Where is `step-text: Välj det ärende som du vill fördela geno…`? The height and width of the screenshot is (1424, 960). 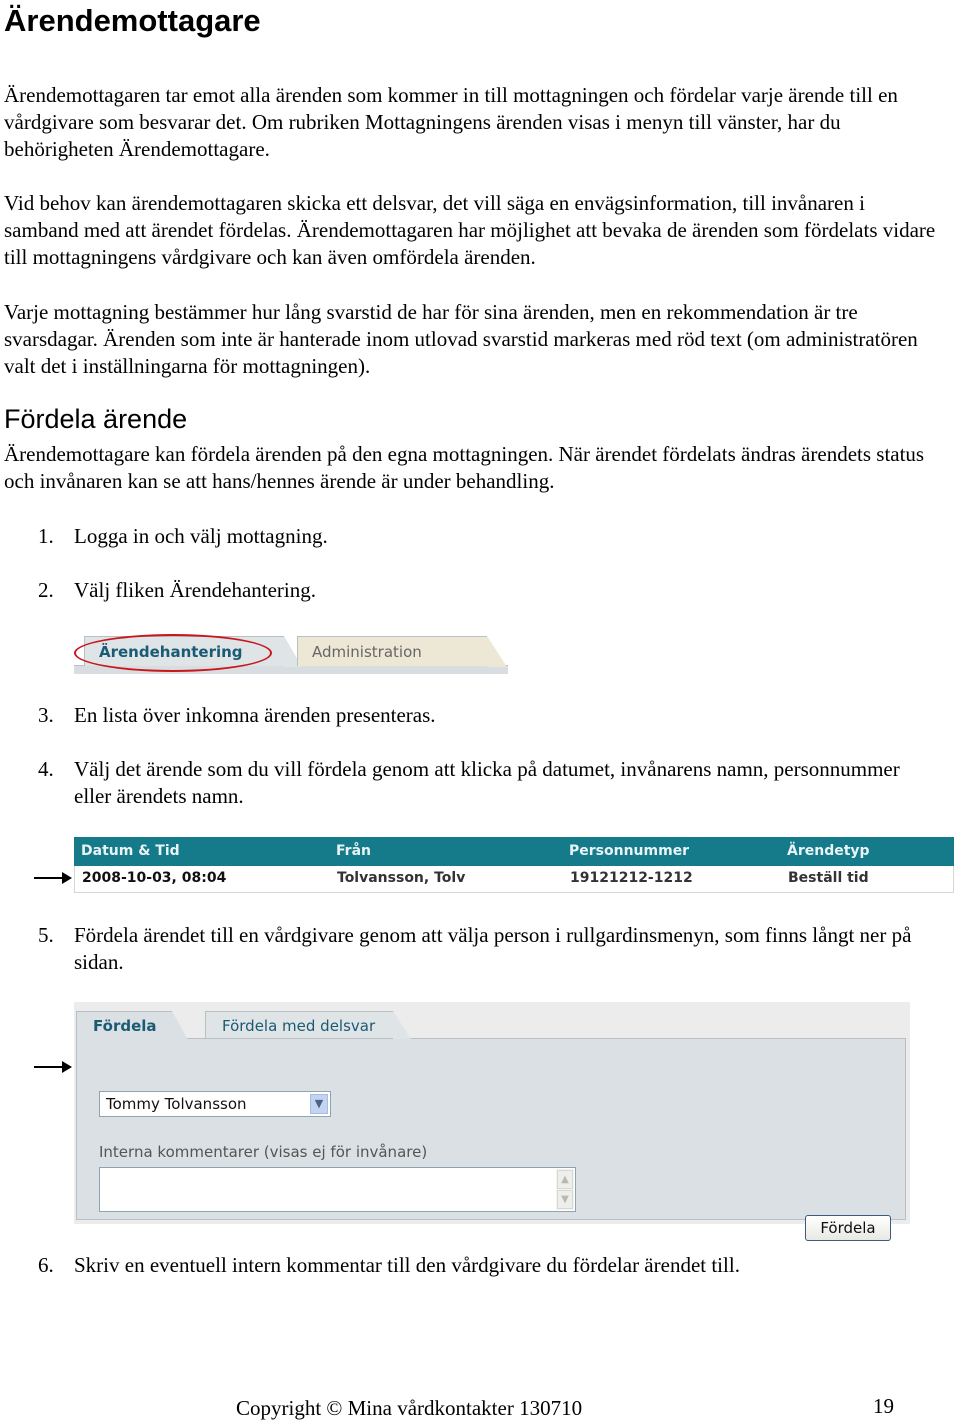
step-text: Välj det ärende som du vill fördela geno… is located at coordinates (487, 782).